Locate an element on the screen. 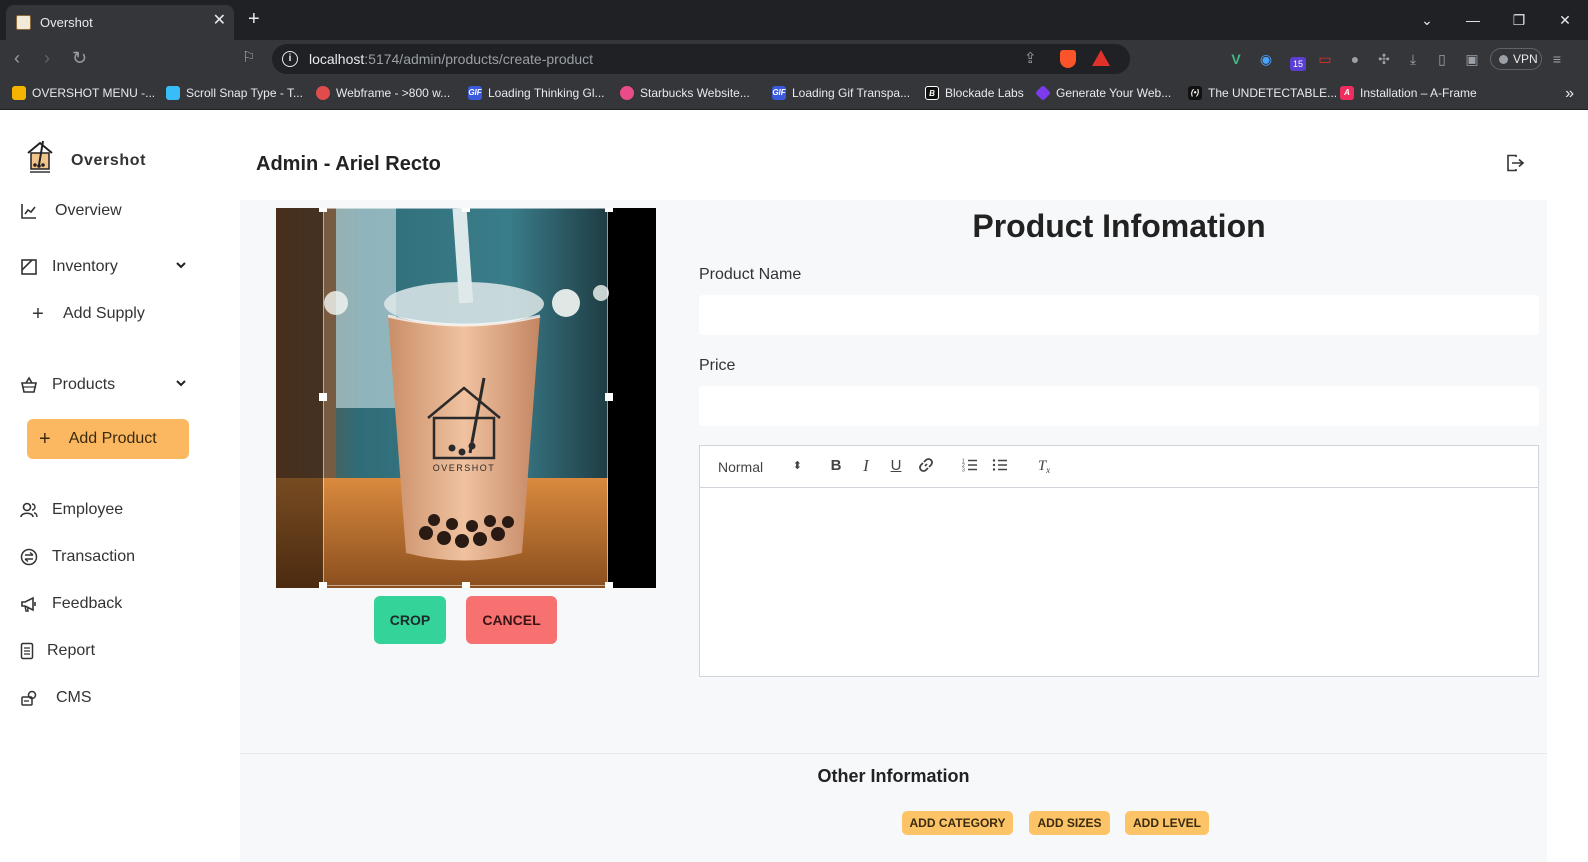  sidebar-toggle-icon: ▯ is located at coordinates (1442, 59).